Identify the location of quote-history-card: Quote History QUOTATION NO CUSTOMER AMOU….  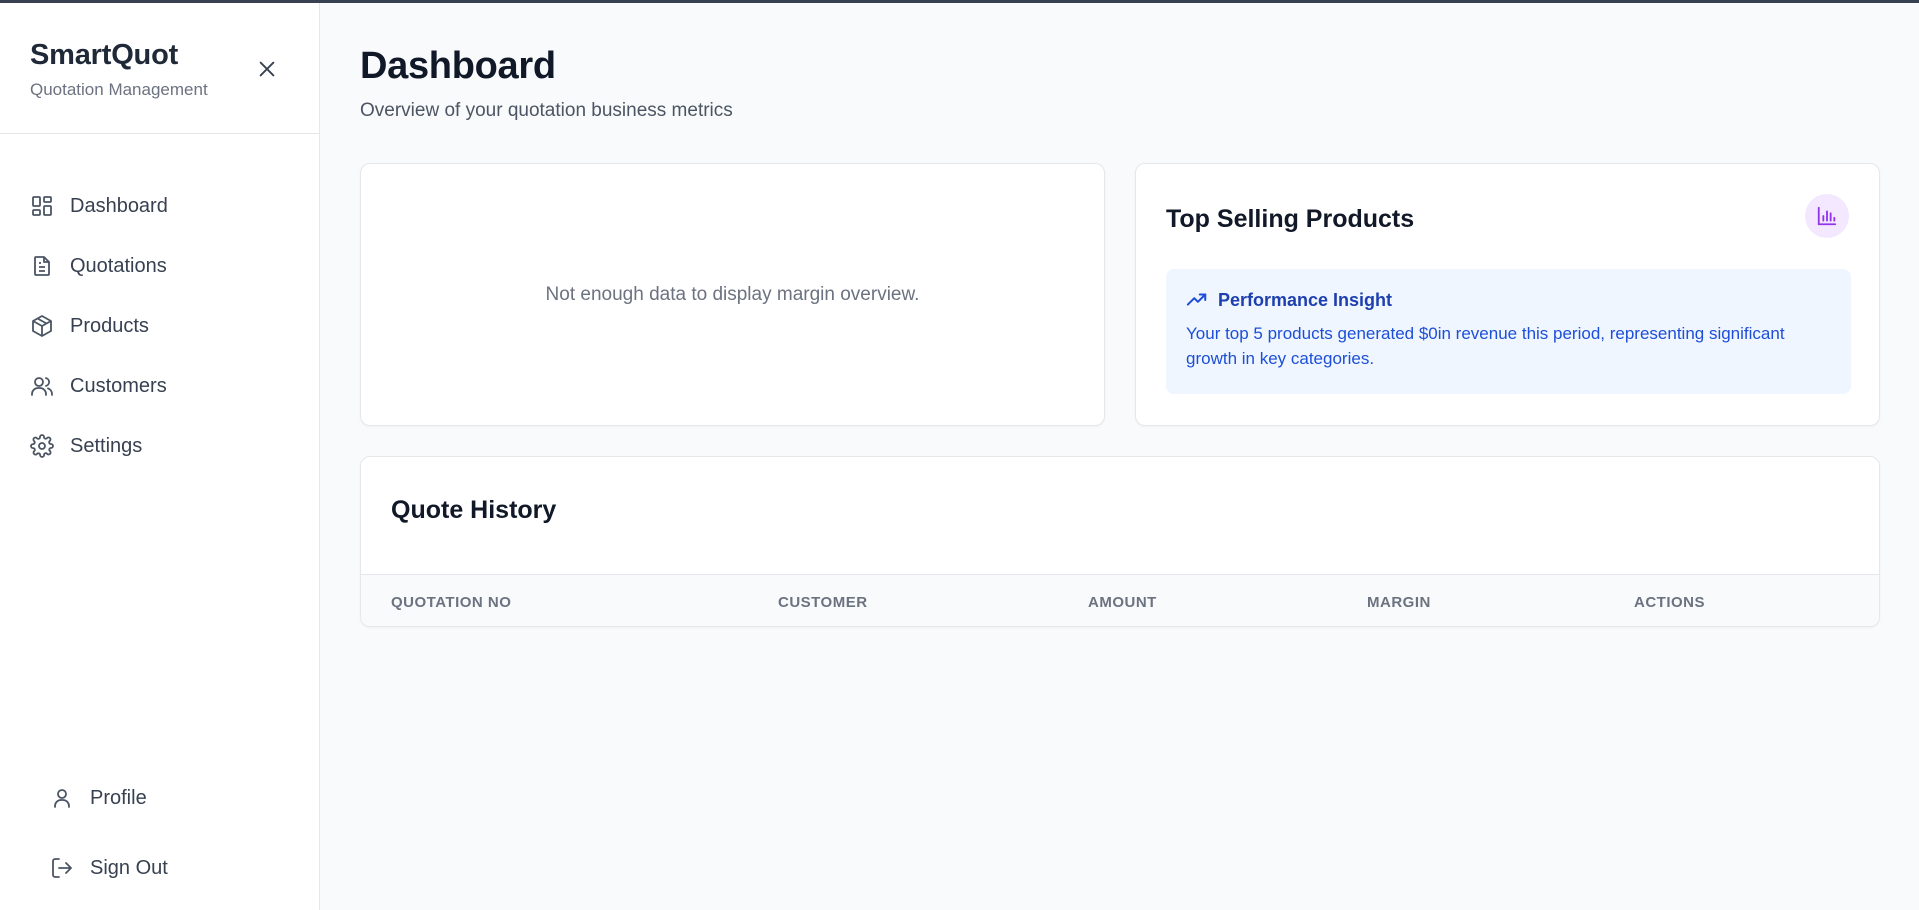
(1120, 541).